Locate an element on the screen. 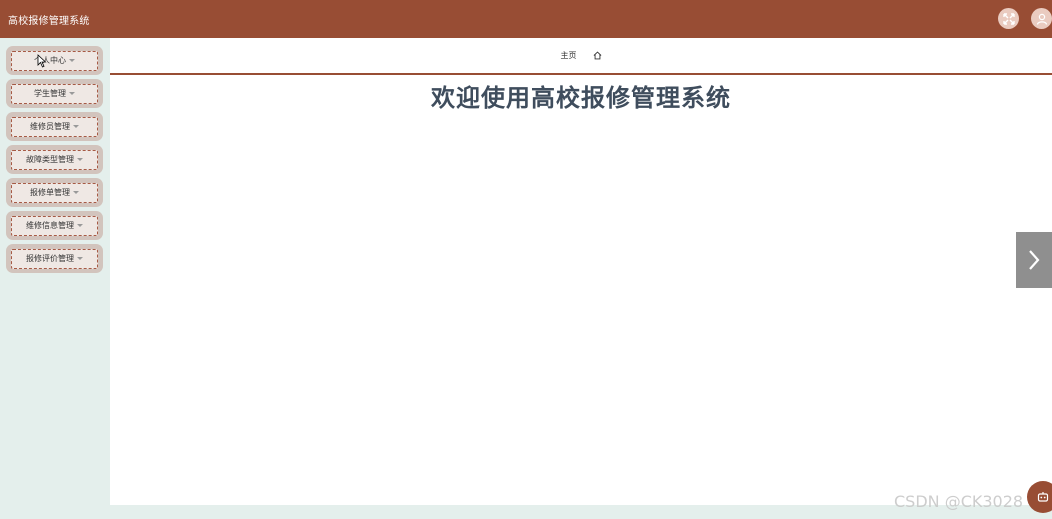 The image size is (1052, 519). app-title: 高校报修管理系统 is located at coordinates (49, 21).